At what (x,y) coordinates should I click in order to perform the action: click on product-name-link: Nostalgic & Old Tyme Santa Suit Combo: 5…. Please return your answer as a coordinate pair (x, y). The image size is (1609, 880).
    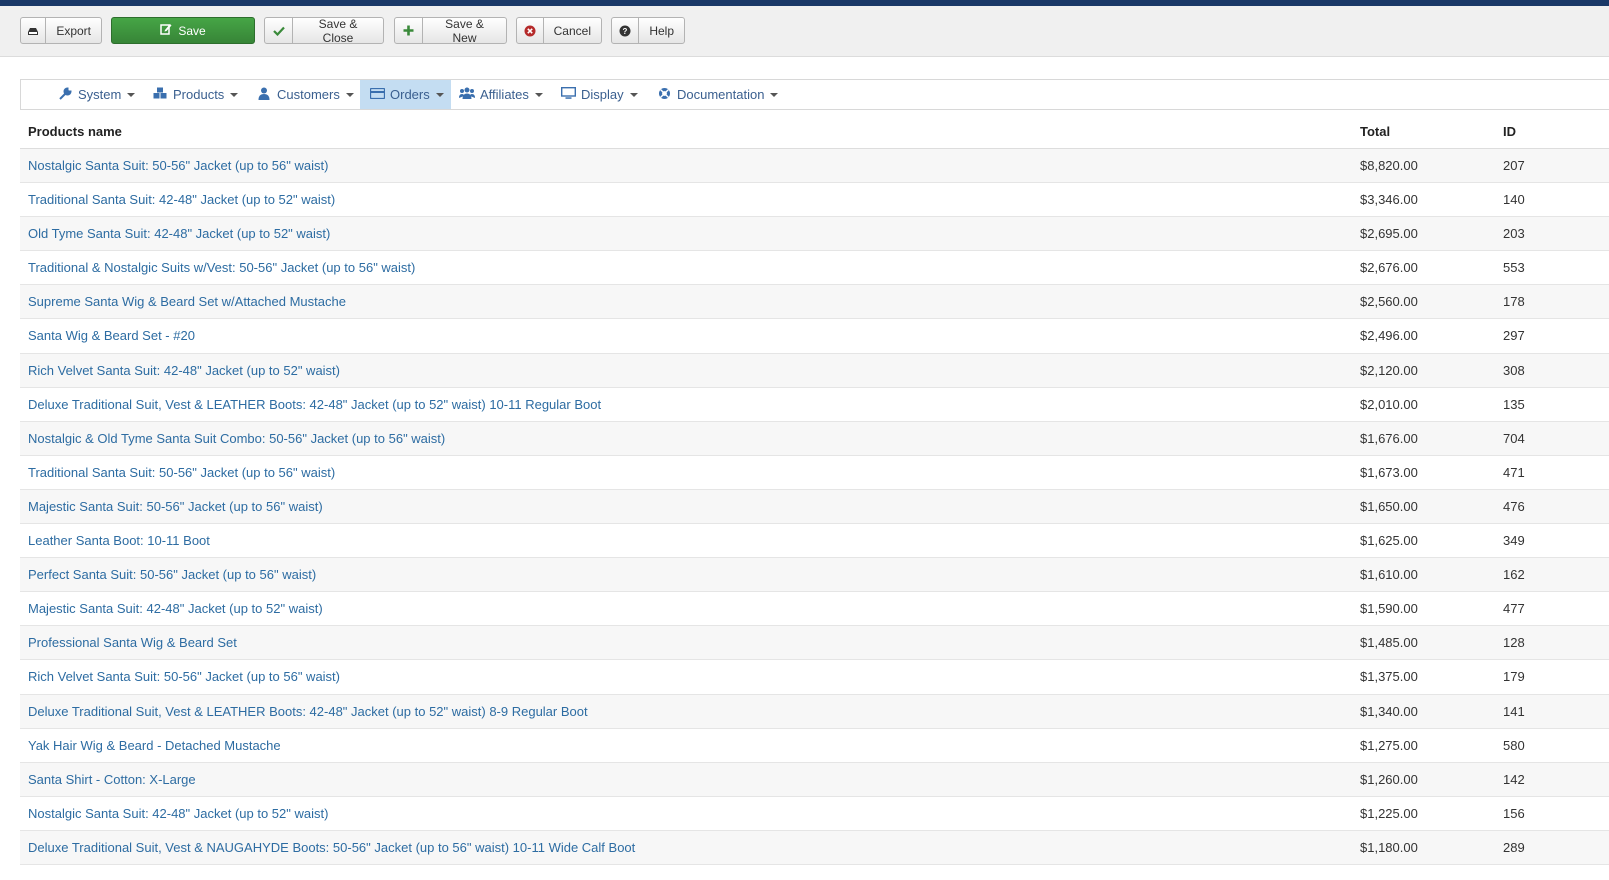
    Looking at the image, I should click on (236, 438).